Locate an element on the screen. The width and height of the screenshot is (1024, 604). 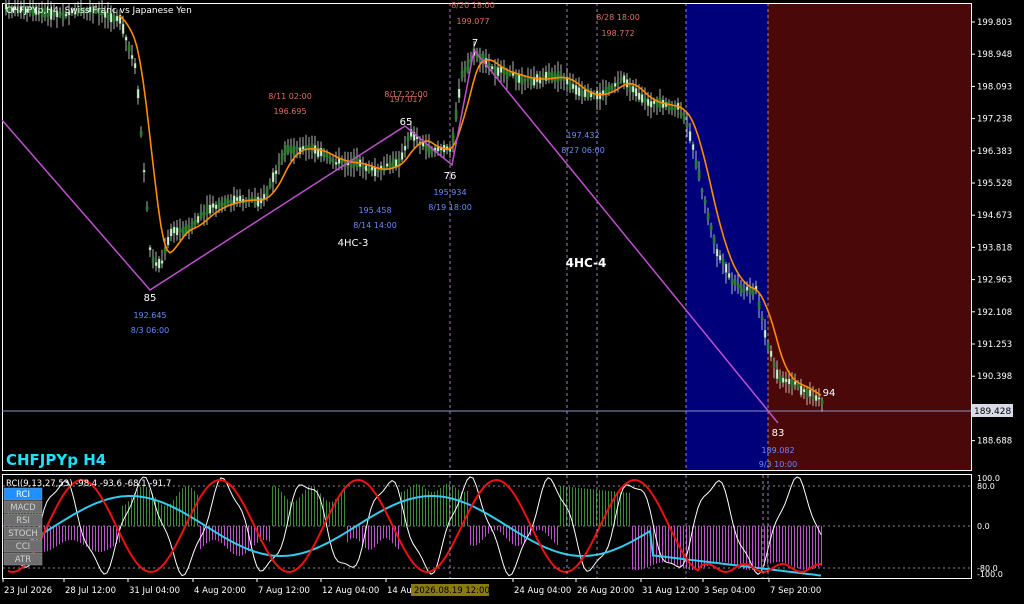
time-tick-label: 24 Aug 04:00 is located at coordinates (542, 591).